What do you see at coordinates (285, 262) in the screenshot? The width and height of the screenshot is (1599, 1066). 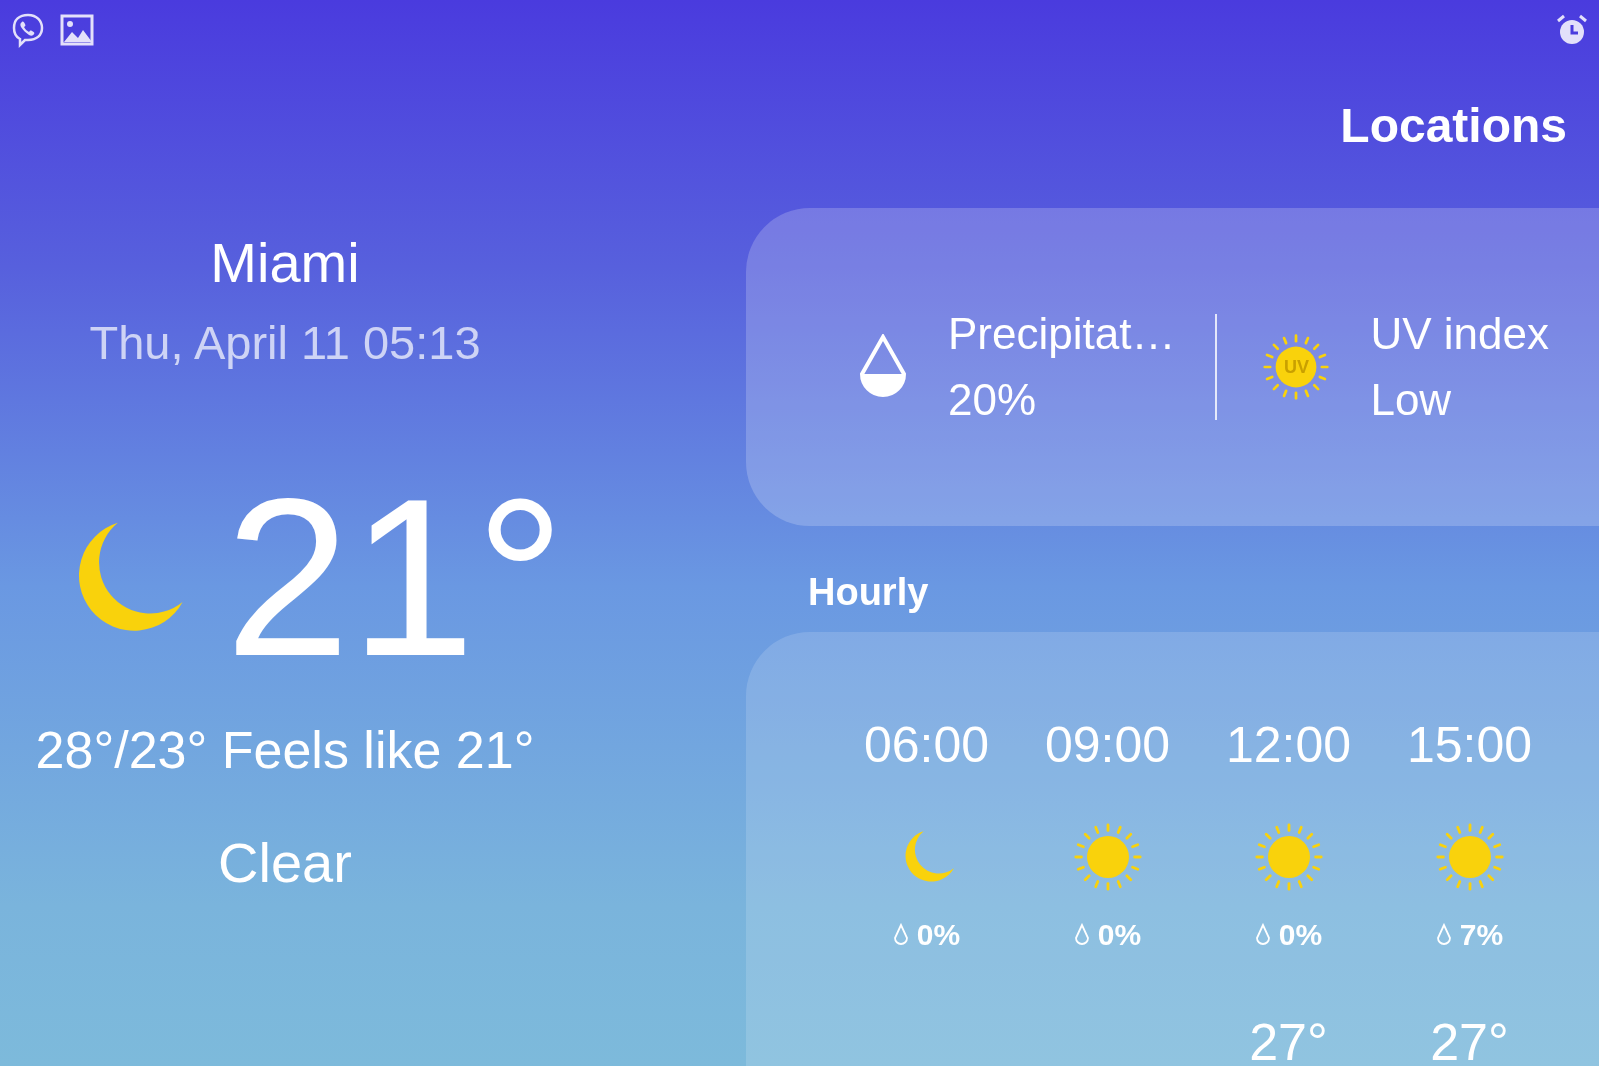 I see `city-name: Miami` at bounding box center [285, 262].